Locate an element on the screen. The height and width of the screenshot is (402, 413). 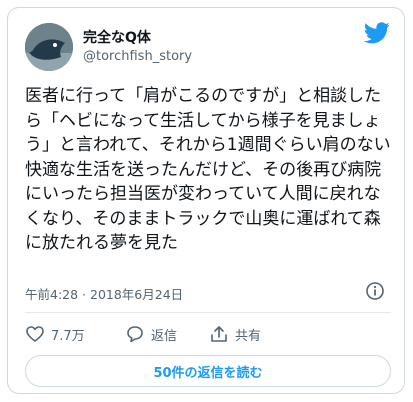
reply-button: 返信 is located at coordinates (151, 334).